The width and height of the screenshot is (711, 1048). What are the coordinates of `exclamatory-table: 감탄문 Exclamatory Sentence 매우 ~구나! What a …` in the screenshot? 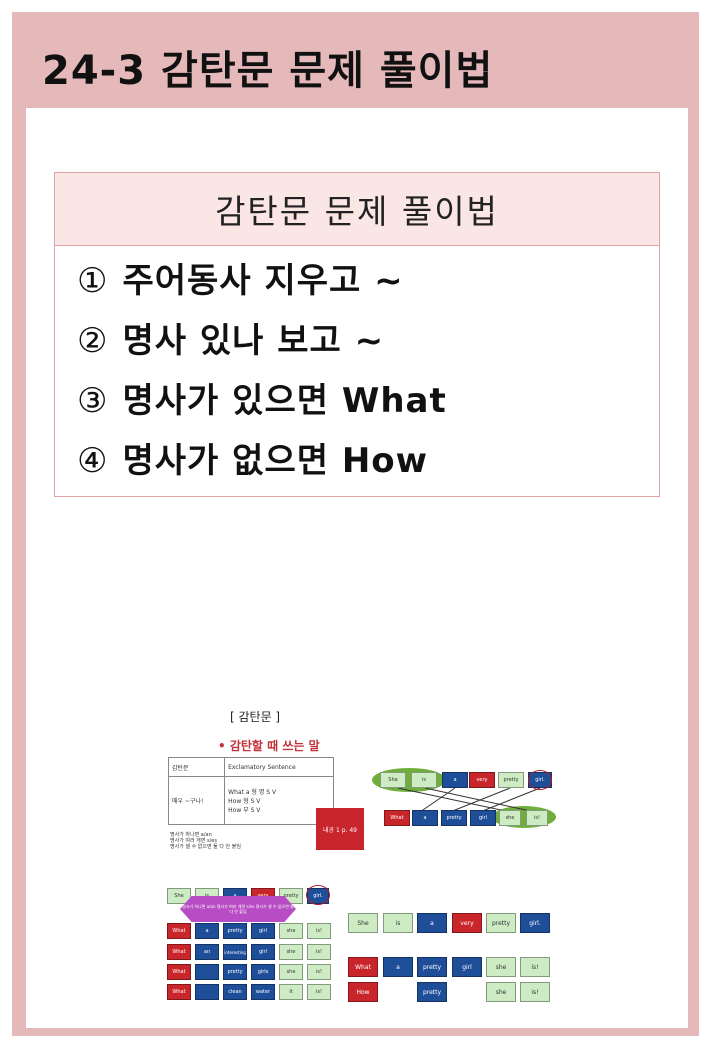 It's located at (250, 790).